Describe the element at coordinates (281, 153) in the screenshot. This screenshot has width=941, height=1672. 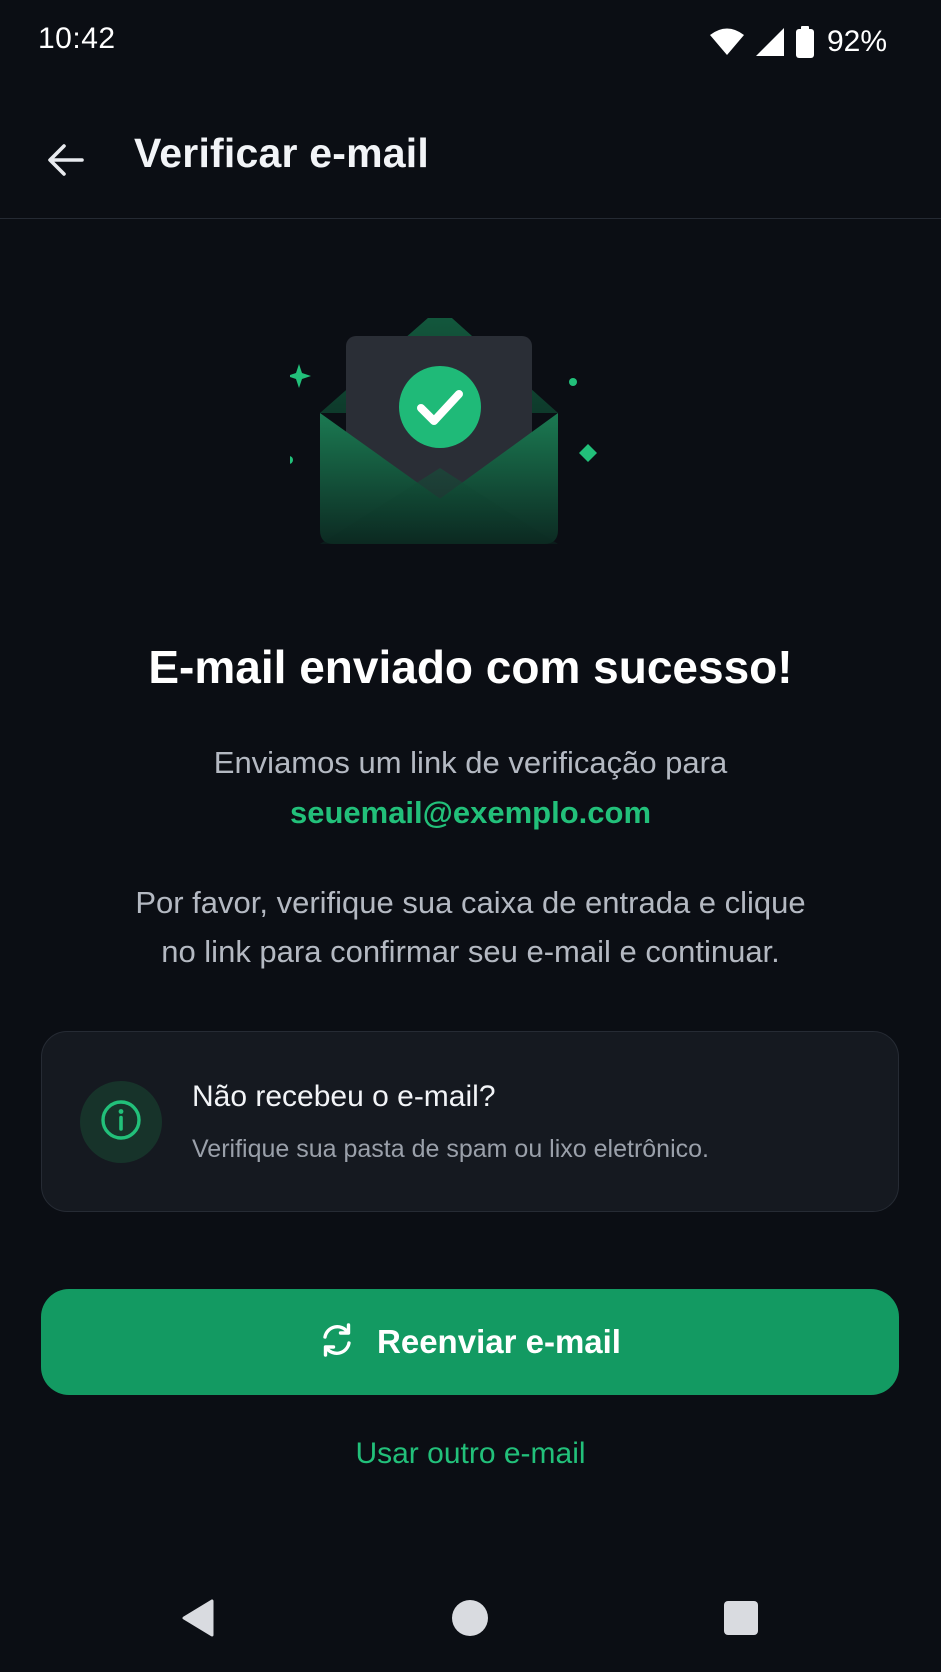
I see `page-title: Verificar e-mail` at that location.